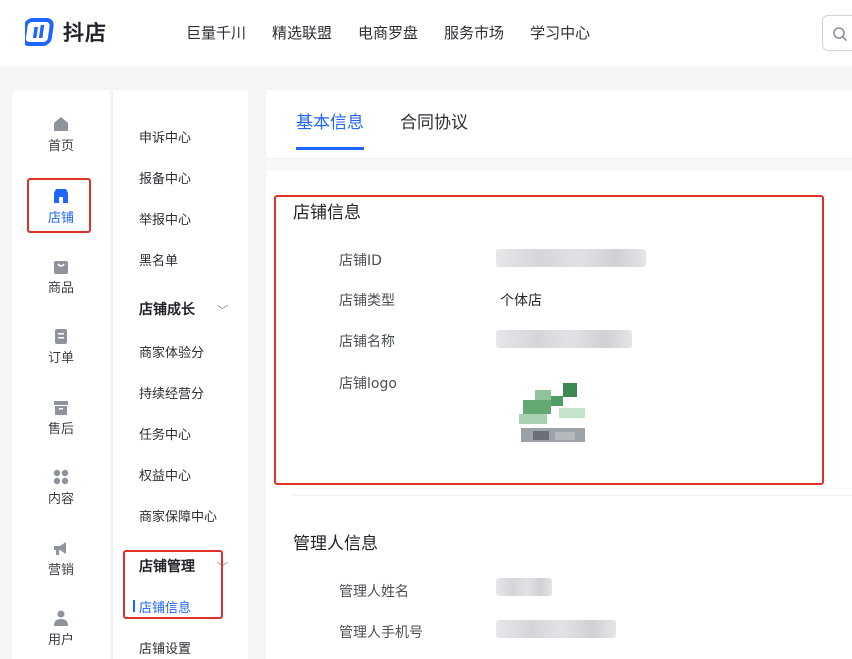 The image size is (852, 659). I want to click on after-sales-box-icon, so click(61, 408).